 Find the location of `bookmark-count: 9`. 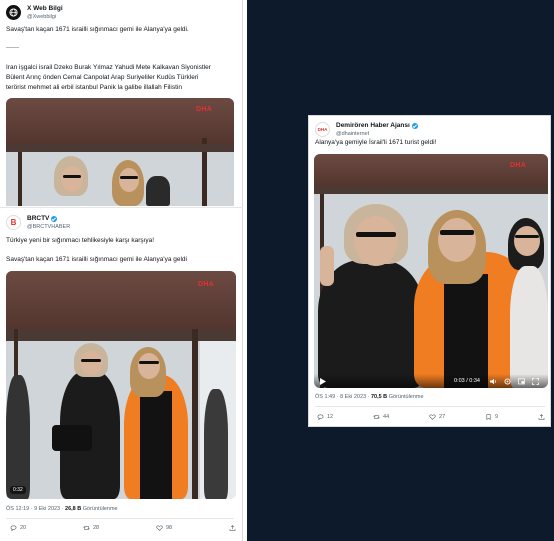

bookmark-count: 9 is located at coordinates (497, 417).